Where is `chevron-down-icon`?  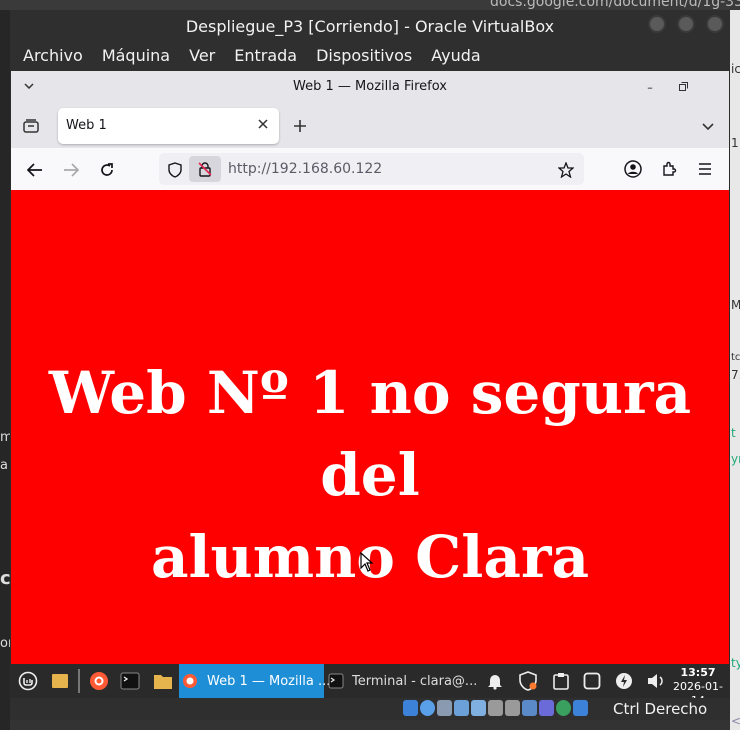 chevron-down-icon is located at coordinates (29, 86).